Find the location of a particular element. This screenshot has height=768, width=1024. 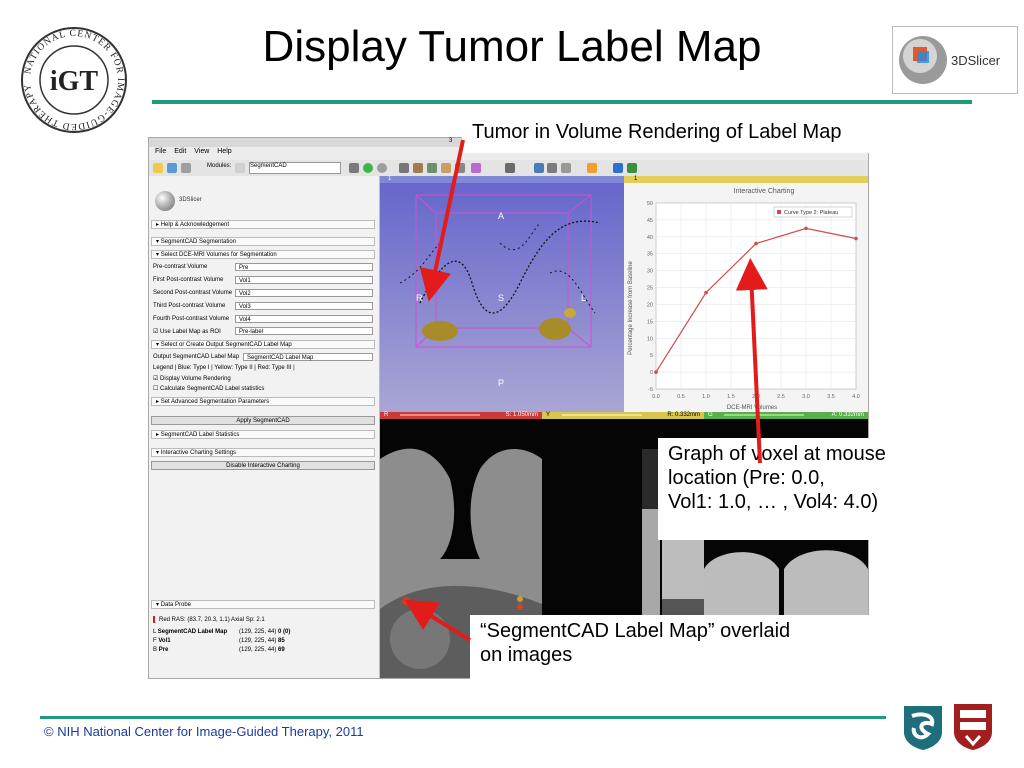

partner-logo-shield is located at coordinates (923, 728).